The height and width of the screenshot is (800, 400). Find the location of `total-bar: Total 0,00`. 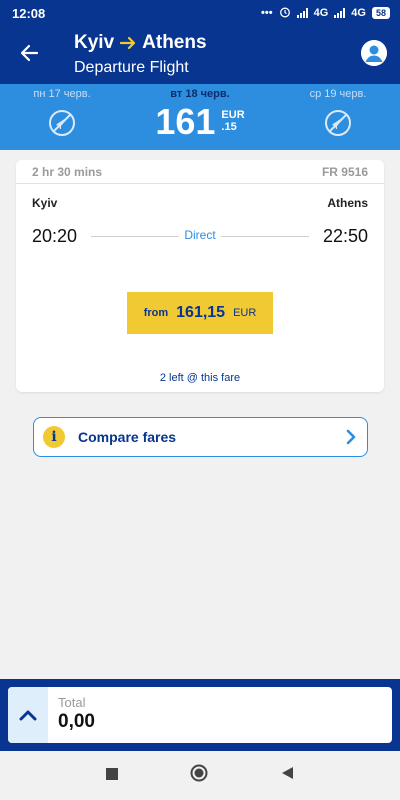

total-bar: Total 0,00 is located at coordinates (200, 715).